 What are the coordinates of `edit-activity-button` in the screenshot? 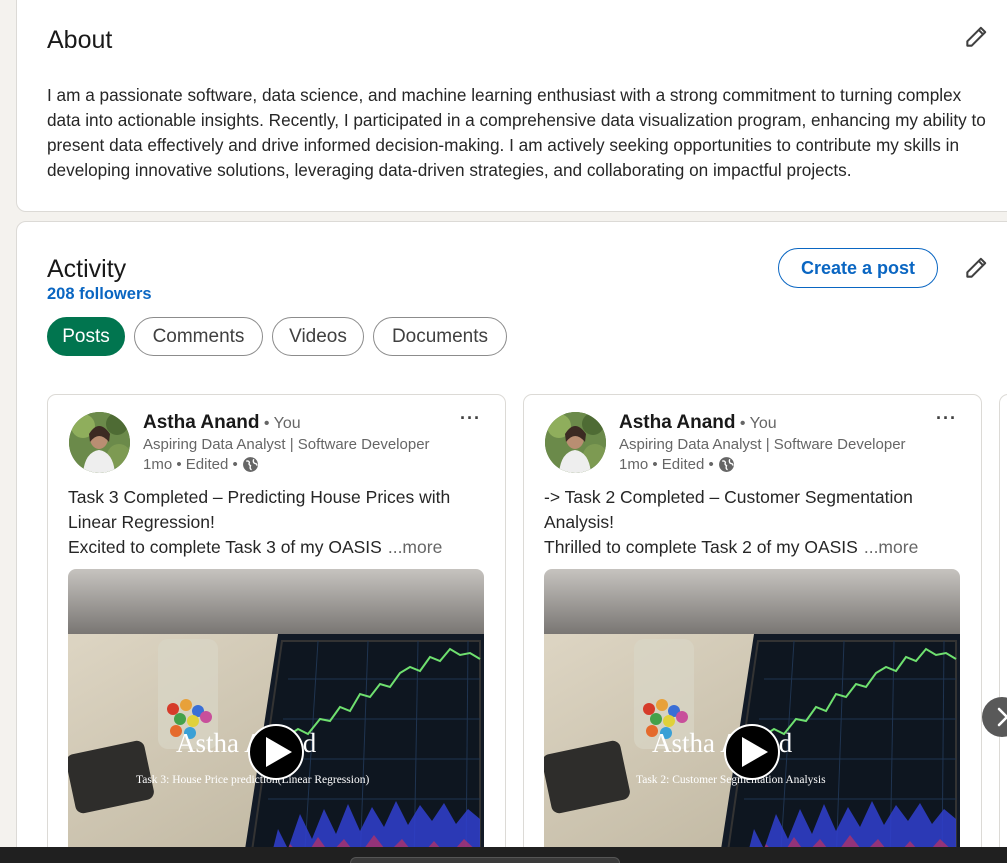 It's located at (976, 268).